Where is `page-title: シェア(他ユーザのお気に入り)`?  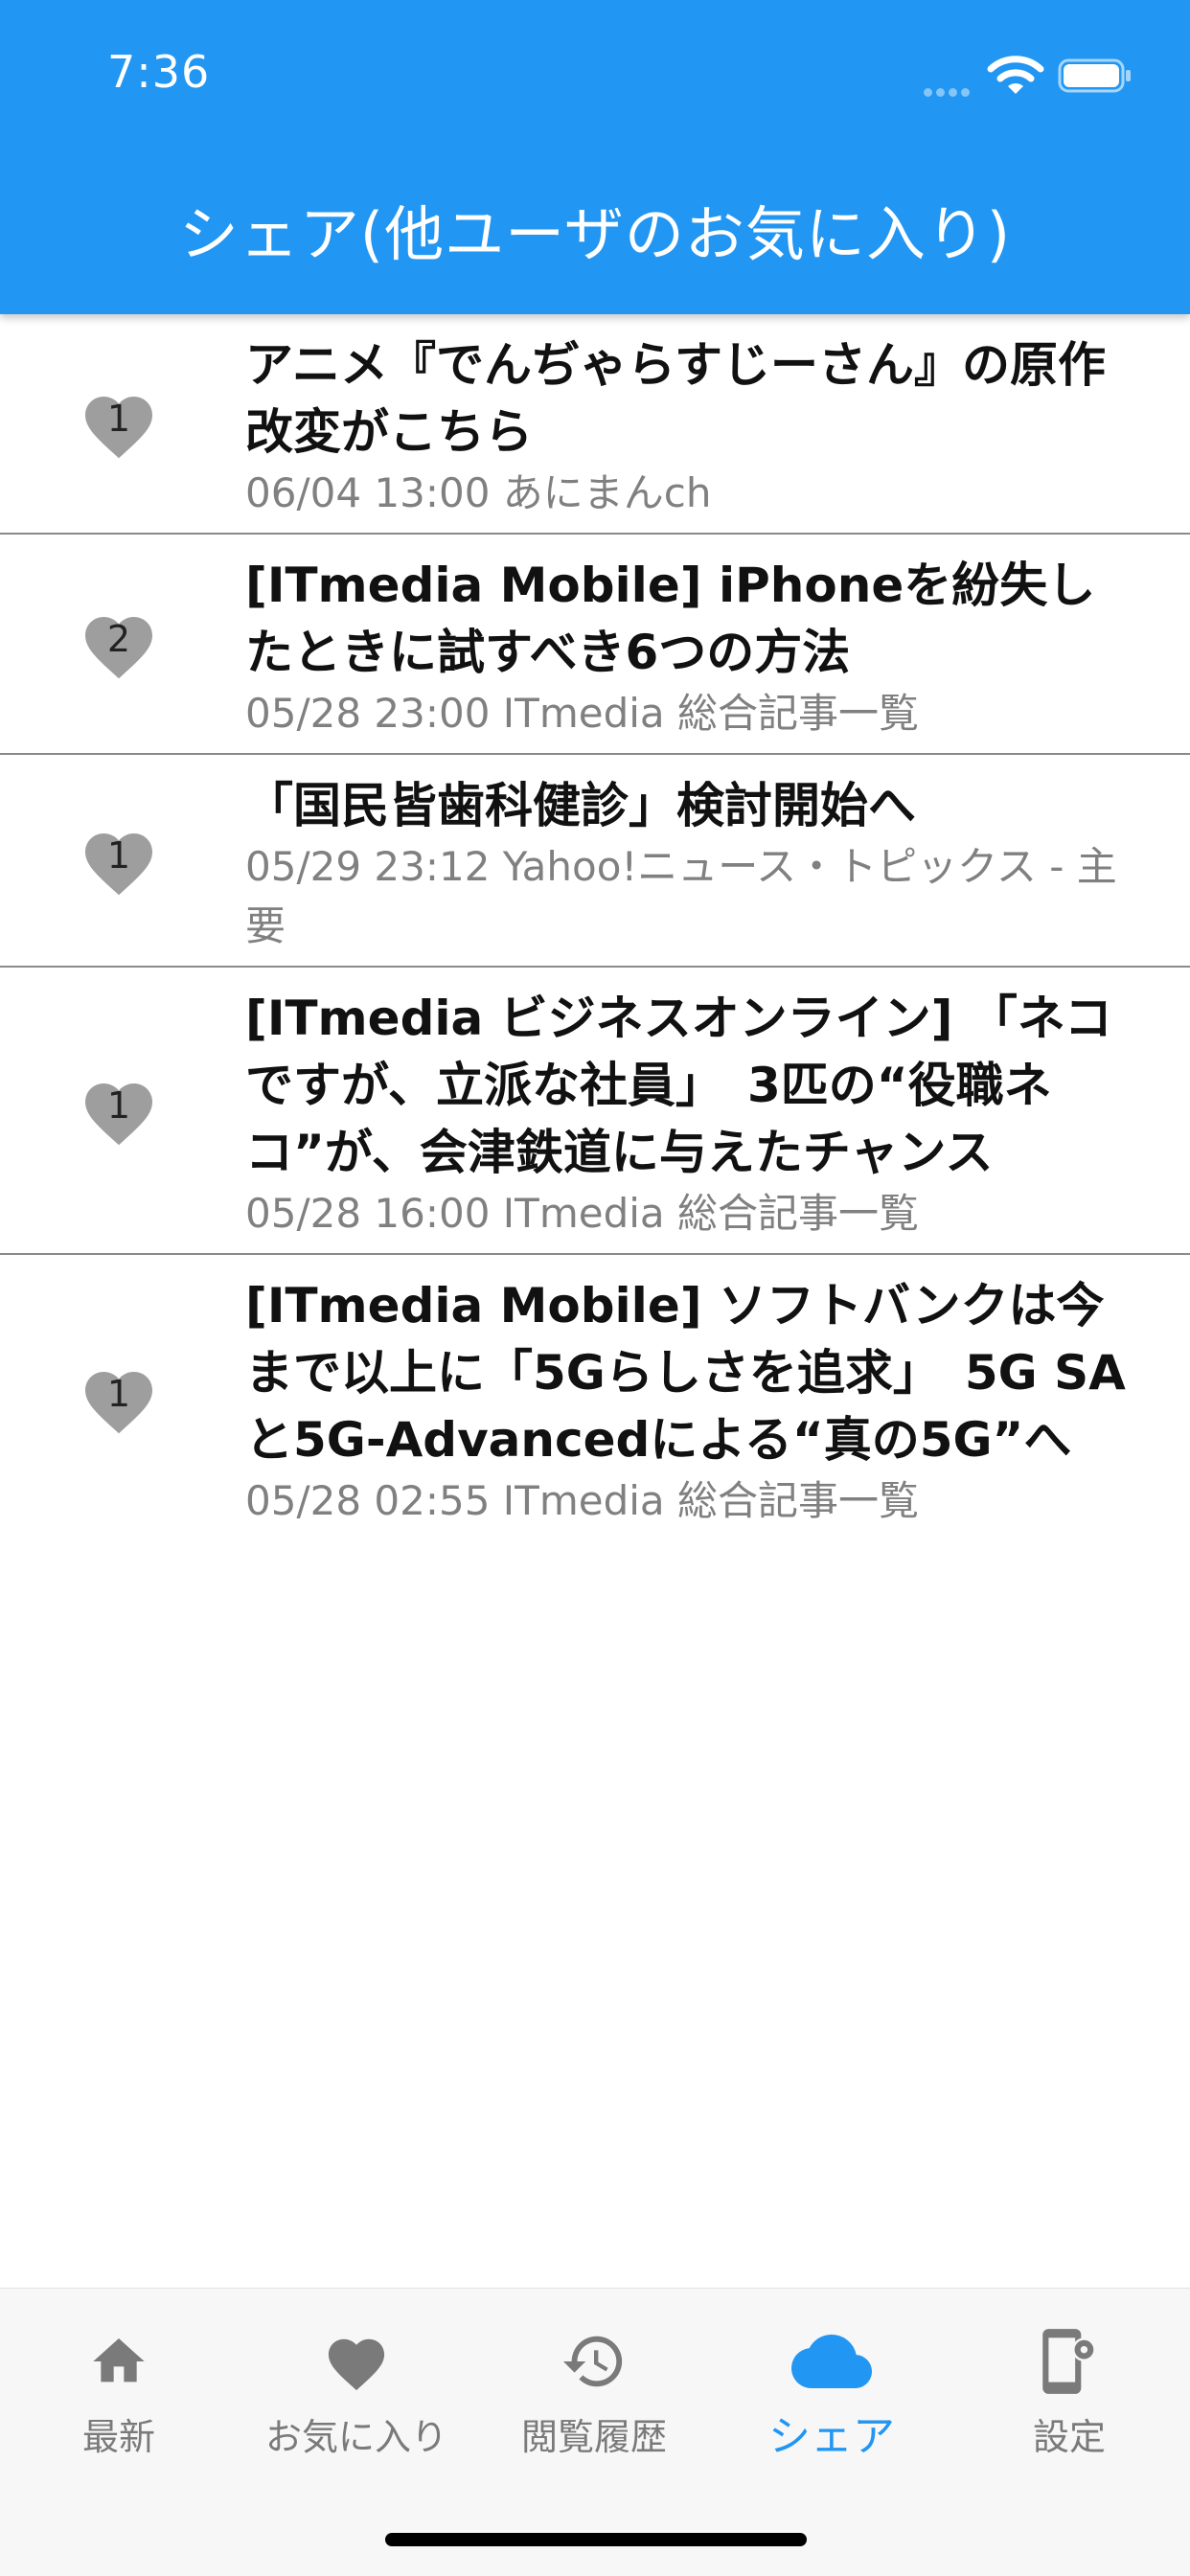 page-title: シェア(他ユーザのお気に入り) is located at coordinates (595, 234).